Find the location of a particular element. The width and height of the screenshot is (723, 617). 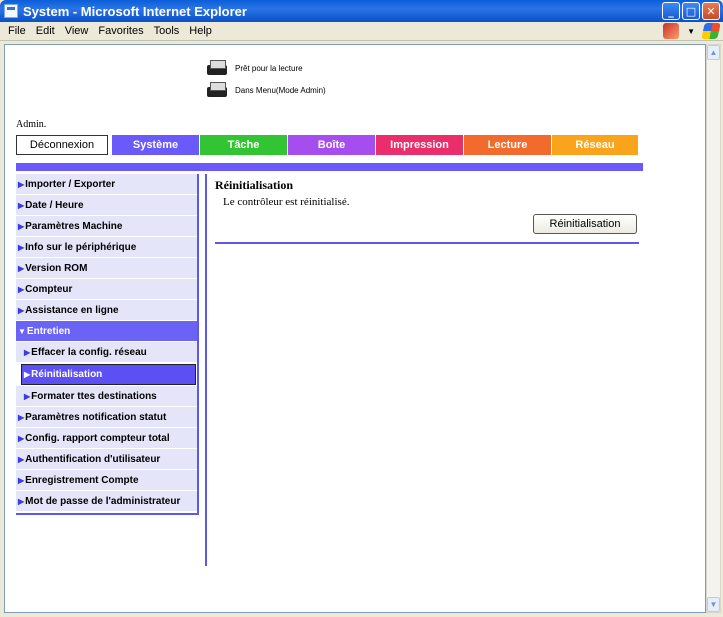

sidebar-item-reinitialisation: ▶ Réinitialisation is located at coordinates (108, 374).